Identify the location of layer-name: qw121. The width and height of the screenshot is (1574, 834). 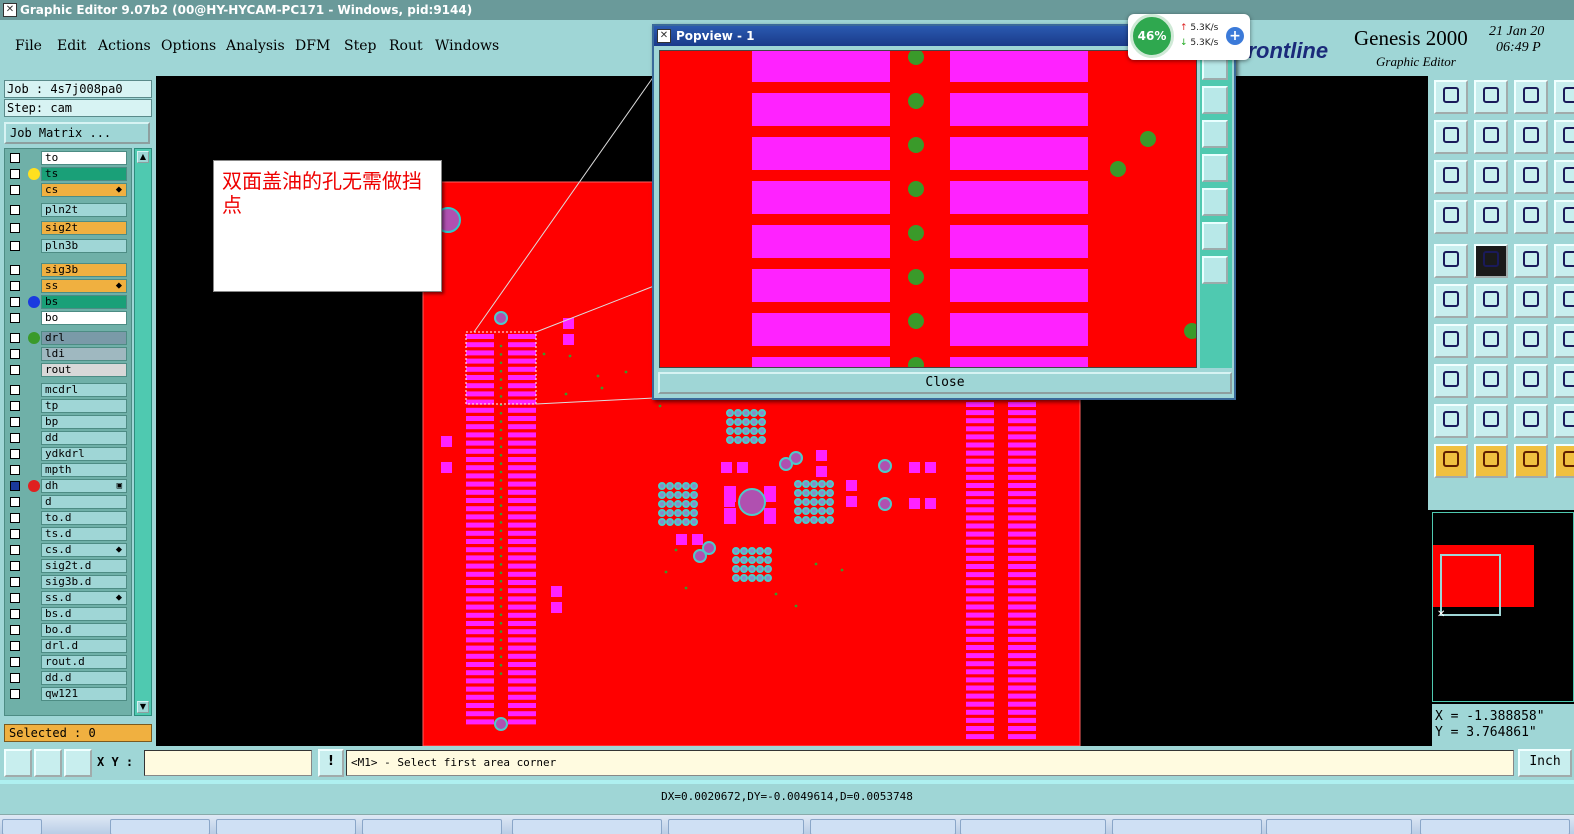
(84, 694).